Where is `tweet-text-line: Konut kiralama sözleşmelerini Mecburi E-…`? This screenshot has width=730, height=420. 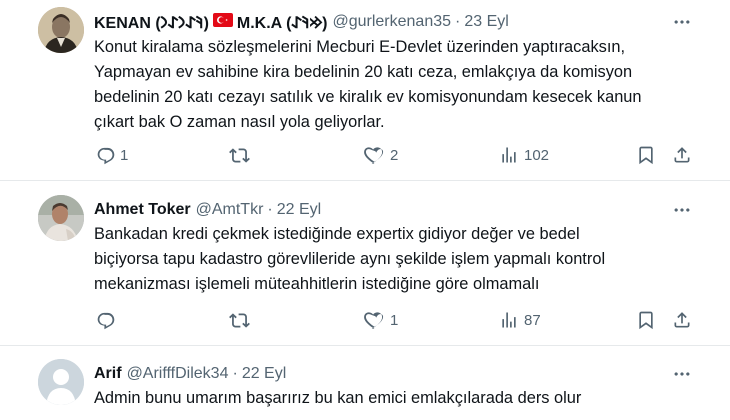 tweet-text-line: Konut kiralama sözleşmelerini Mecburi E-… is located at coordinates (360, 47).